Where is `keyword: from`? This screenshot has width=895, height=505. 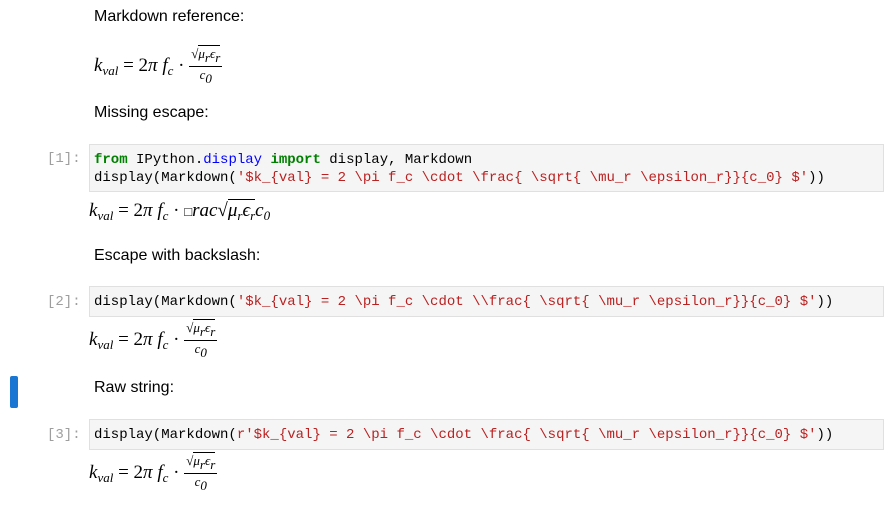
keyword: from is located at coordinates (111, 160).